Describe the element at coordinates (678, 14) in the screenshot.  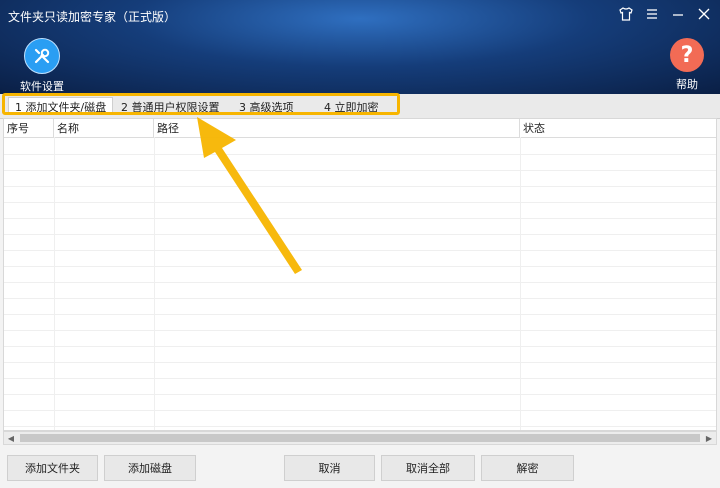
I see `minimize-icon` at that location.